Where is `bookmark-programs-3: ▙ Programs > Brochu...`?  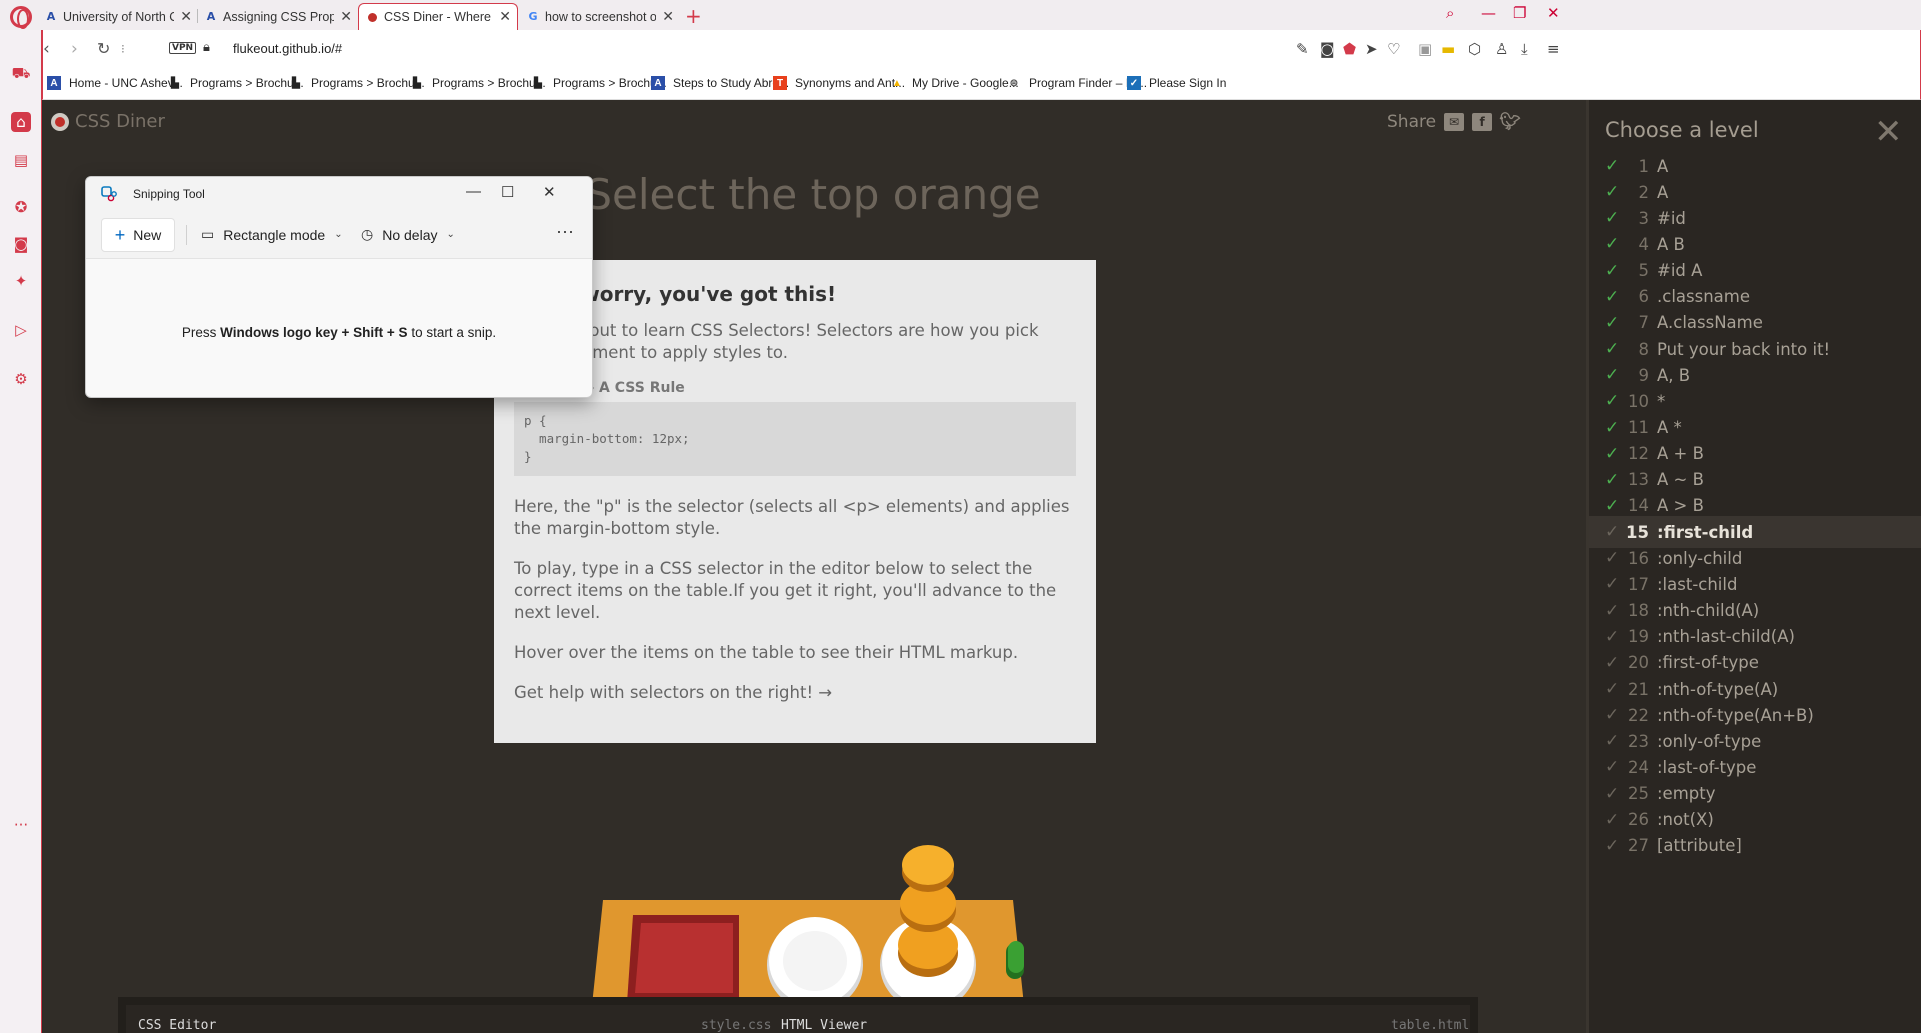 bookmark-programs-3: ▙ Programs > Brochu... is located at coordinates (478, 83).